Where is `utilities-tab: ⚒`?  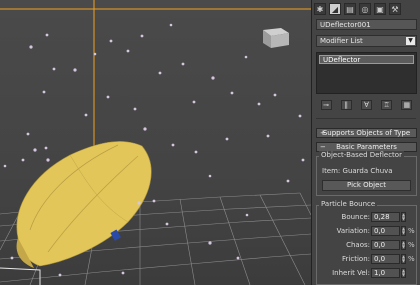 utilities-tab: ⚒ is located at coordinates (395, 9).